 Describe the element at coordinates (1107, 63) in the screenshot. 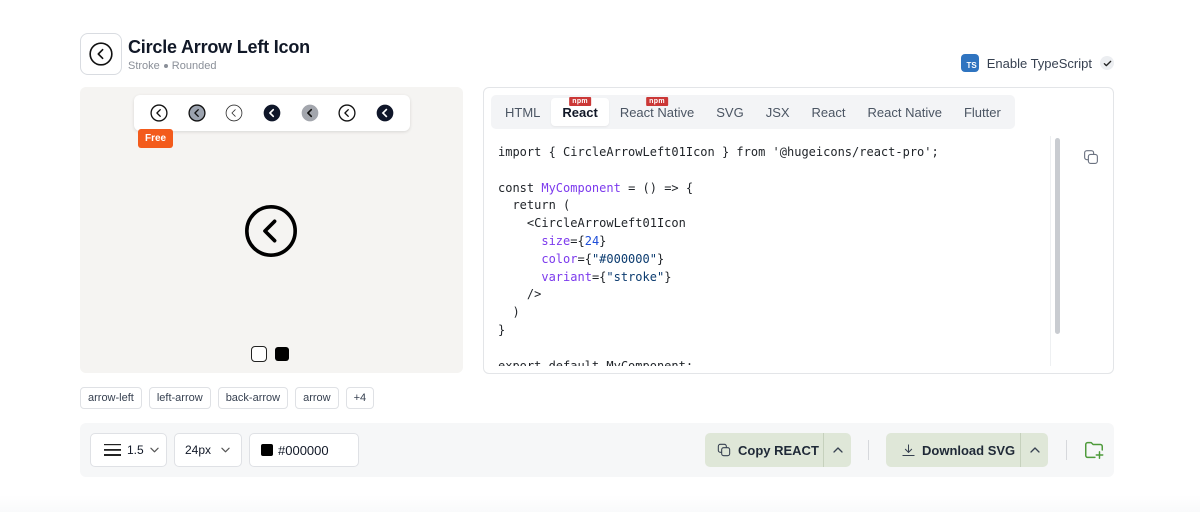

I see `check-icon` at that location.